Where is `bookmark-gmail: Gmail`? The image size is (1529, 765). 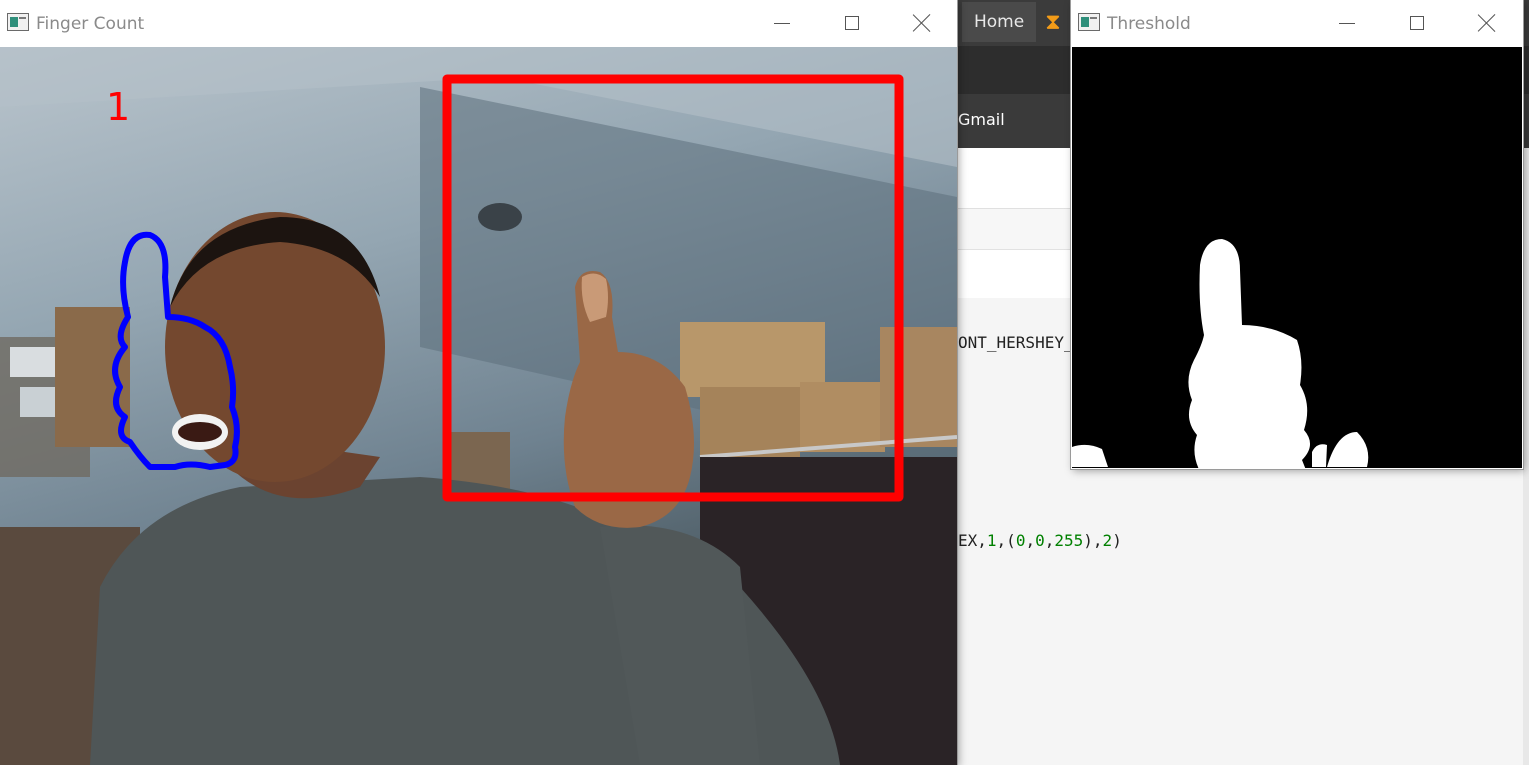 bookmark-gmail: Gmail is located at coordinates (981, 121).